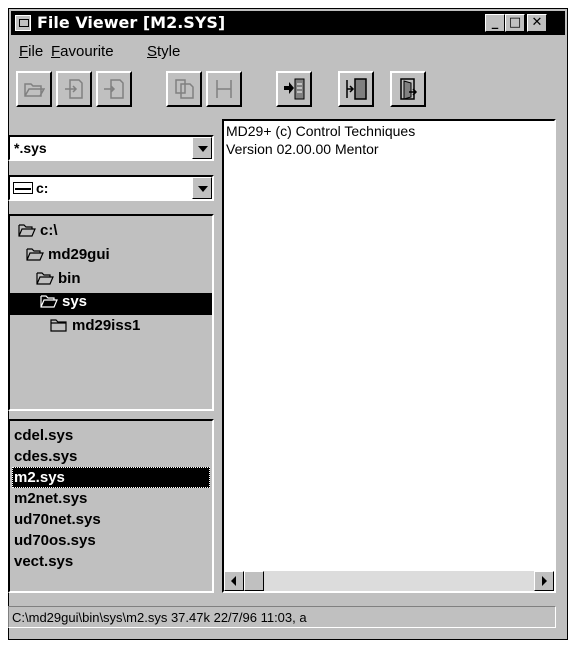 Image resolution: width=576 pixels, height=648 pixels. I want to click on drive-select: c:, so click(111, 188).